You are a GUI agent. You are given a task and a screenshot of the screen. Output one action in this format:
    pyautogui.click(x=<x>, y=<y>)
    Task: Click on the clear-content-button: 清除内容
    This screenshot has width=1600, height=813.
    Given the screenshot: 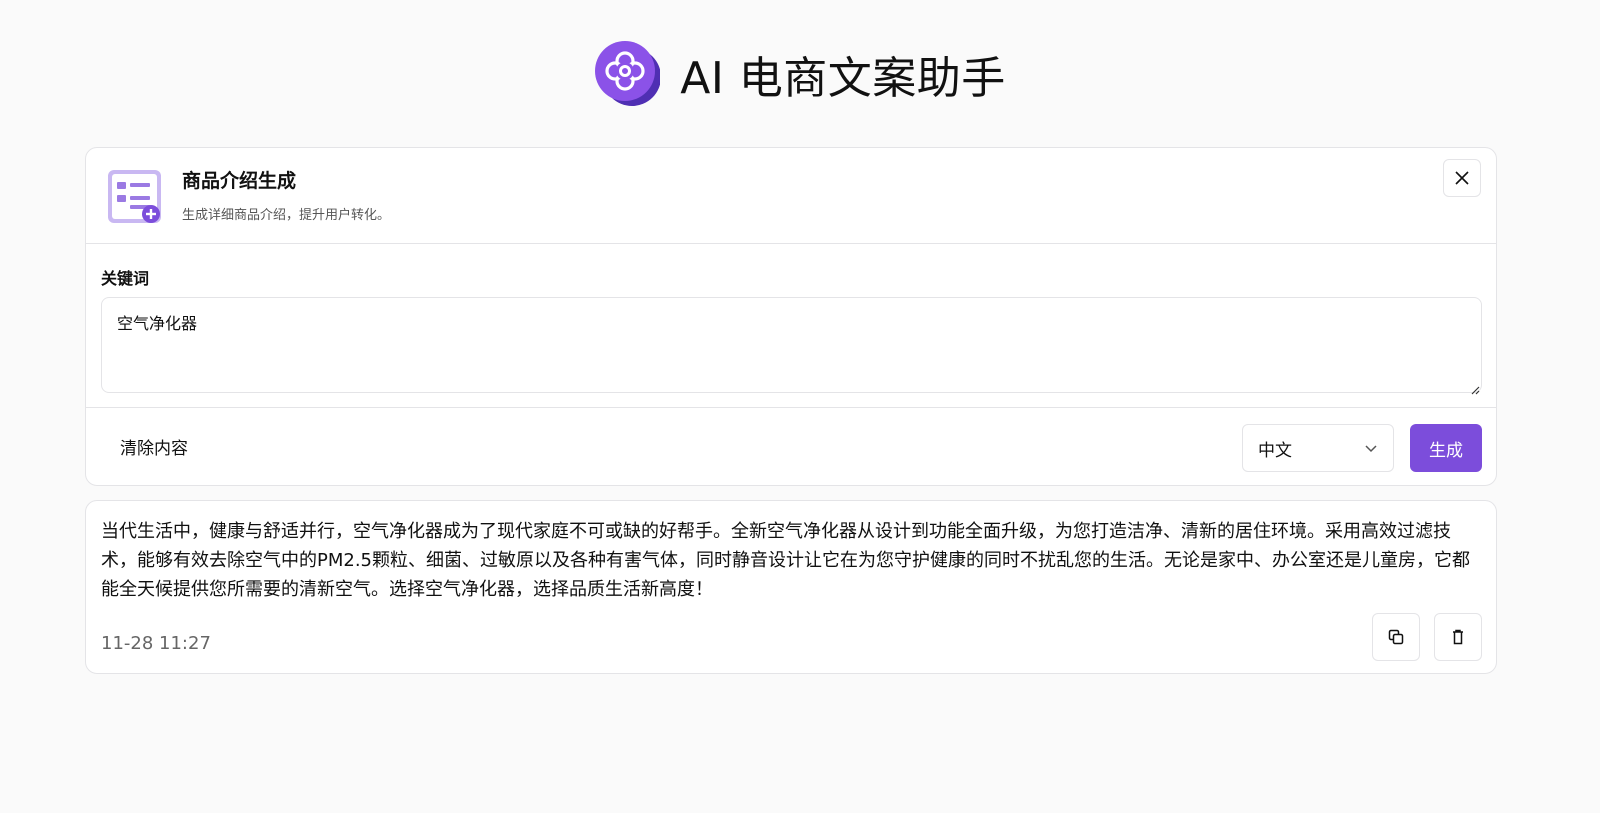 What is the action you would take?
    pyautogui.click(x=154, y=446)
    